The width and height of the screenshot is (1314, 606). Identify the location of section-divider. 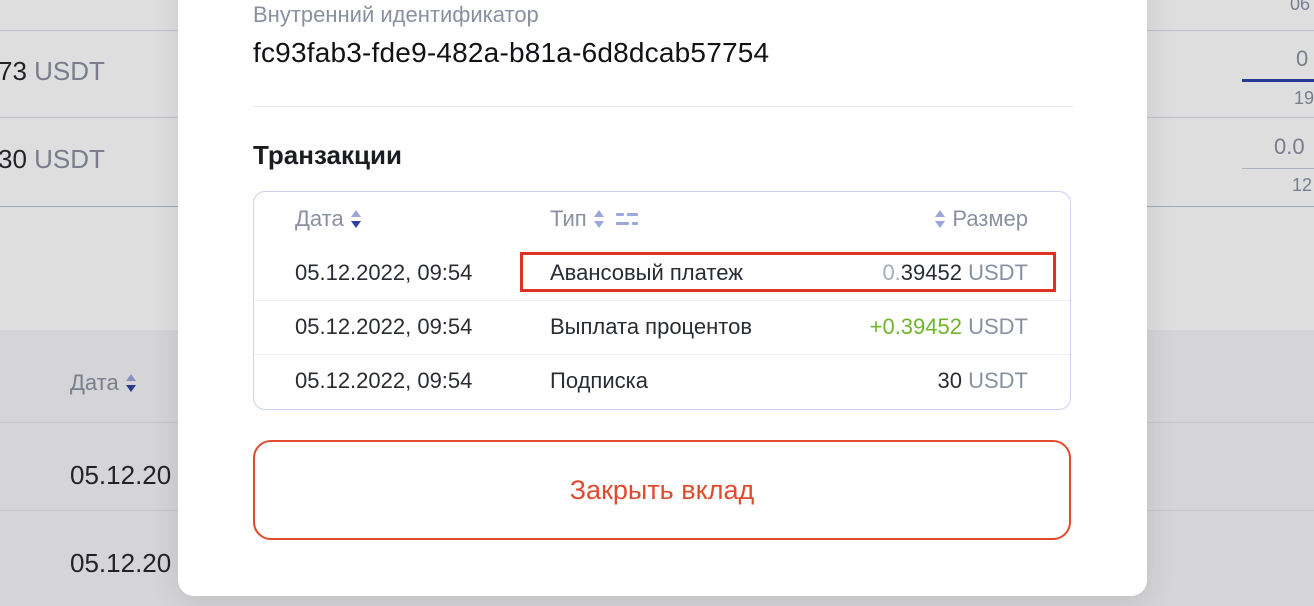
(663, 106).